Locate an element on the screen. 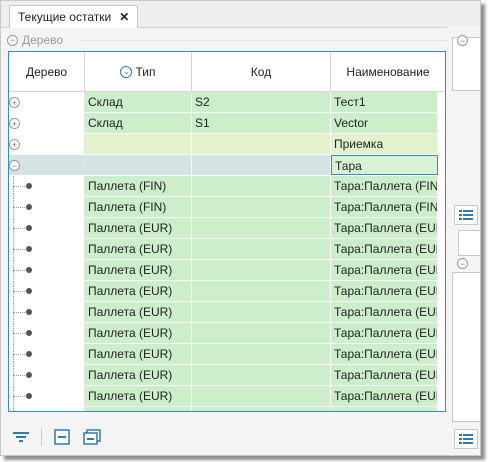 This screenshot has width=488, height=462. sort-icon: ⌄ is located at coordinates (126, 71).